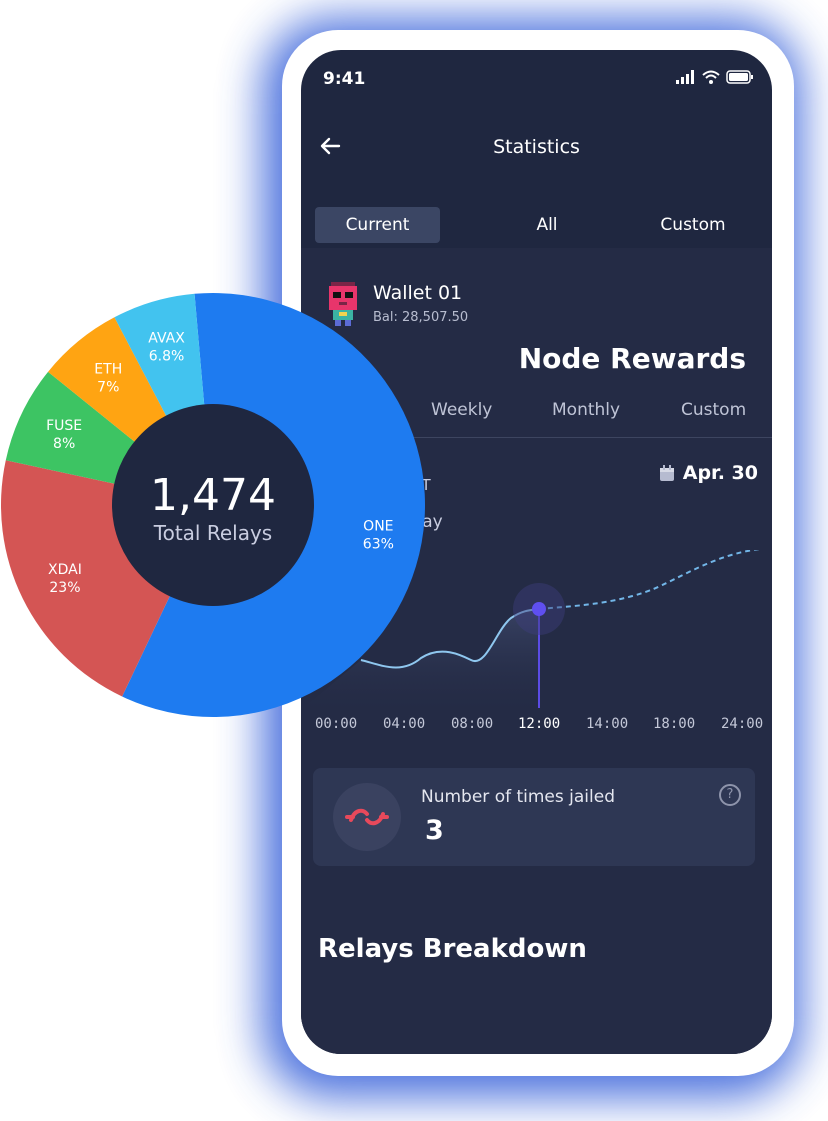 The width and height of the screenshot is (828, 1121). Describe the element at coordinates (539, 724) in the screenshot. I see `x-tick-selected: 12:00` at that location.